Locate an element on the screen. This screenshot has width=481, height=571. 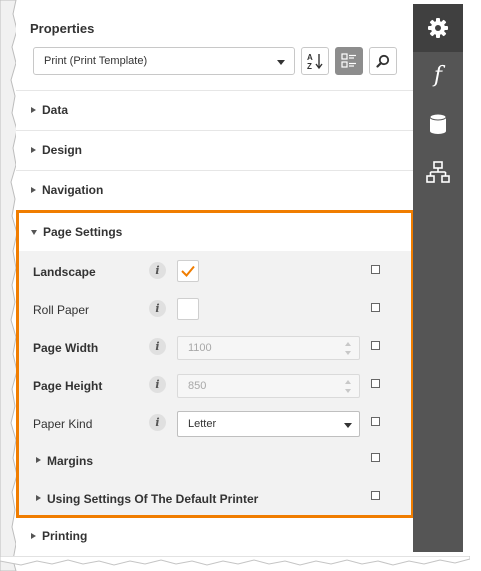
section-navigation-label: Navigation is located at coordinates (73, 190).